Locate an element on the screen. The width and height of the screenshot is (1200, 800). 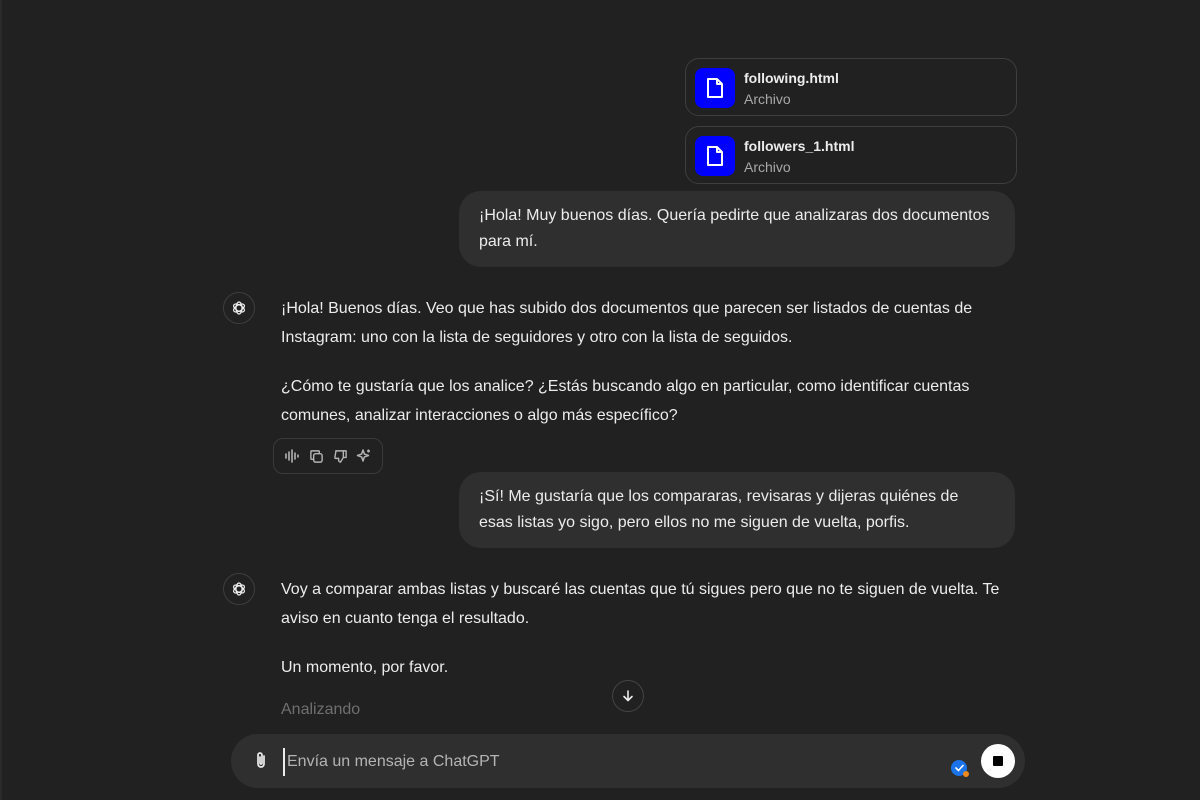
paperclip-icon is located at coordinates (261, 760).